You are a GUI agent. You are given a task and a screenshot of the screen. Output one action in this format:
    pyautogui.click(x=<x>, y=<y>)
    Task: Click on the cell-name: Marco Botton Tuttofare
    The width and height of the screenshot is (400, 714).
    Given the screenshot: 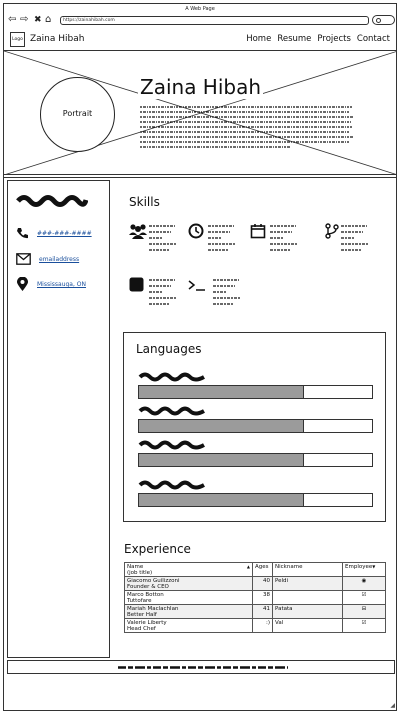 What is the action you would take?
    pyautogui.click(x=188, y=597)
    